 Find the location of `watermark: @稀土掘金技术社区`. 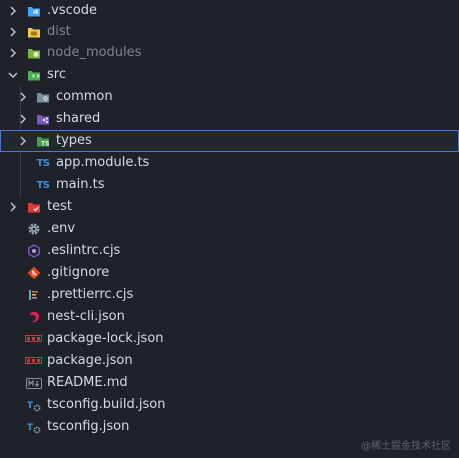

watermark: @稀土掘金技术社区 is located at coordinates (406, 446).